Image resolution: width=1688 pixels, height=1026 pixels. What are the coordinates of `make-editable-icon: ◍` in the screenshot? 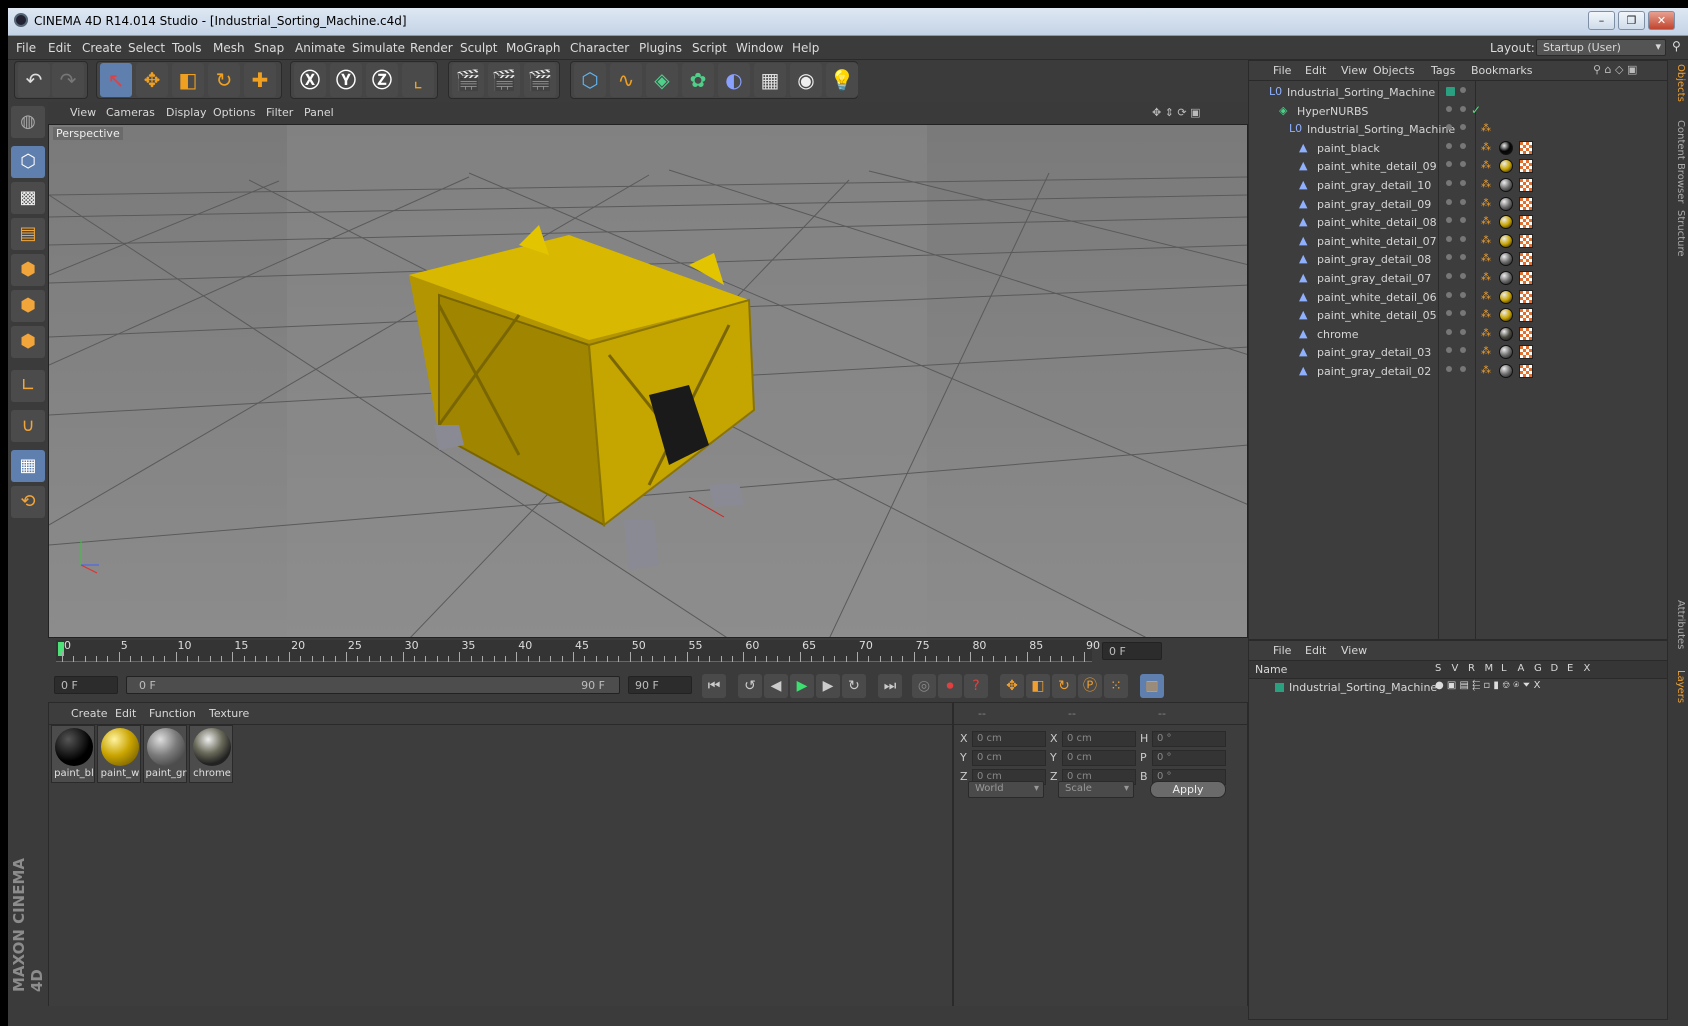 It's located at (28, 122).